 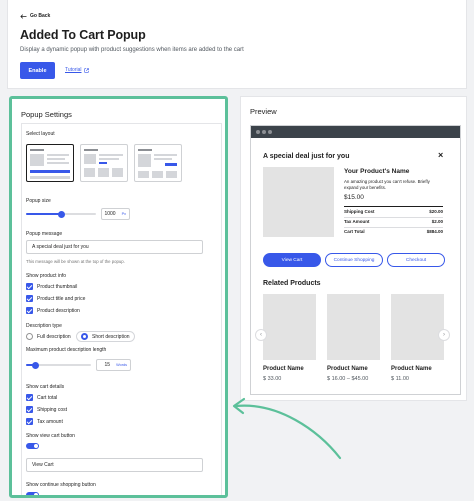 What do you see at coordinates (437, 221) in the screenshot?
I see `summary-value: $2.00` at bounding box center [437, 221].